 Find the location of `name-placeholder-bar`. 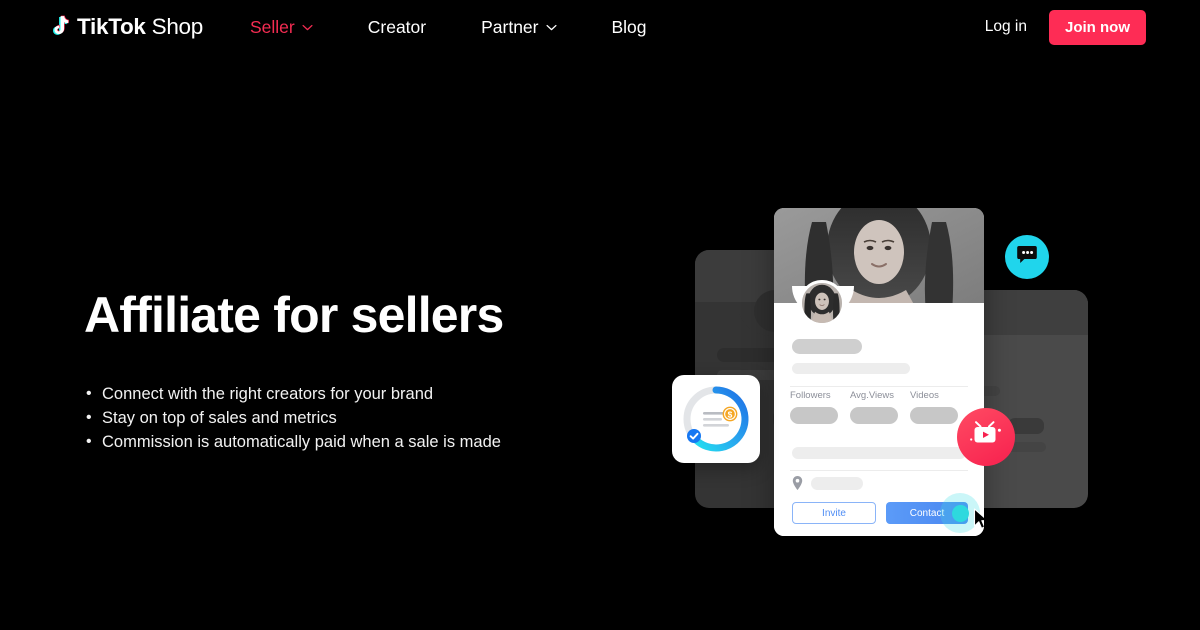

name-placeholder-bar is located at coordinates (827, 346).